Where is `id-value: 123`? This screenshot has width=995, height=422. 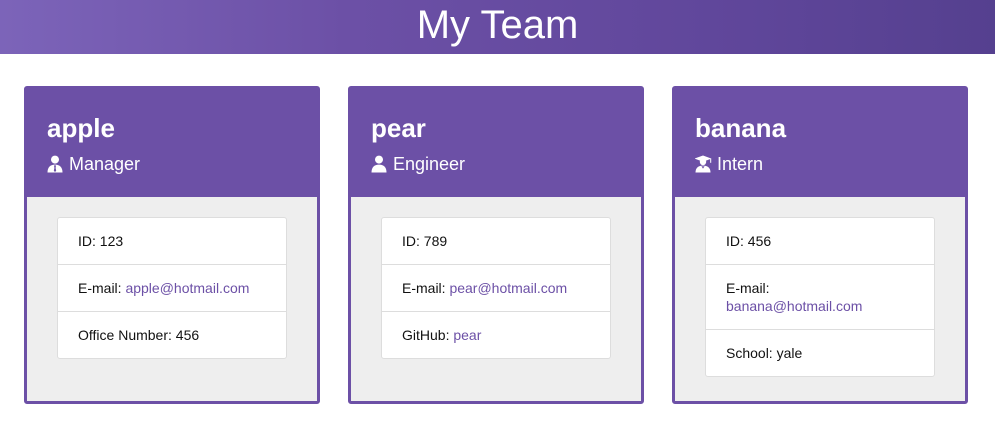 id-value: 123 is located at coordinates (111, 241).